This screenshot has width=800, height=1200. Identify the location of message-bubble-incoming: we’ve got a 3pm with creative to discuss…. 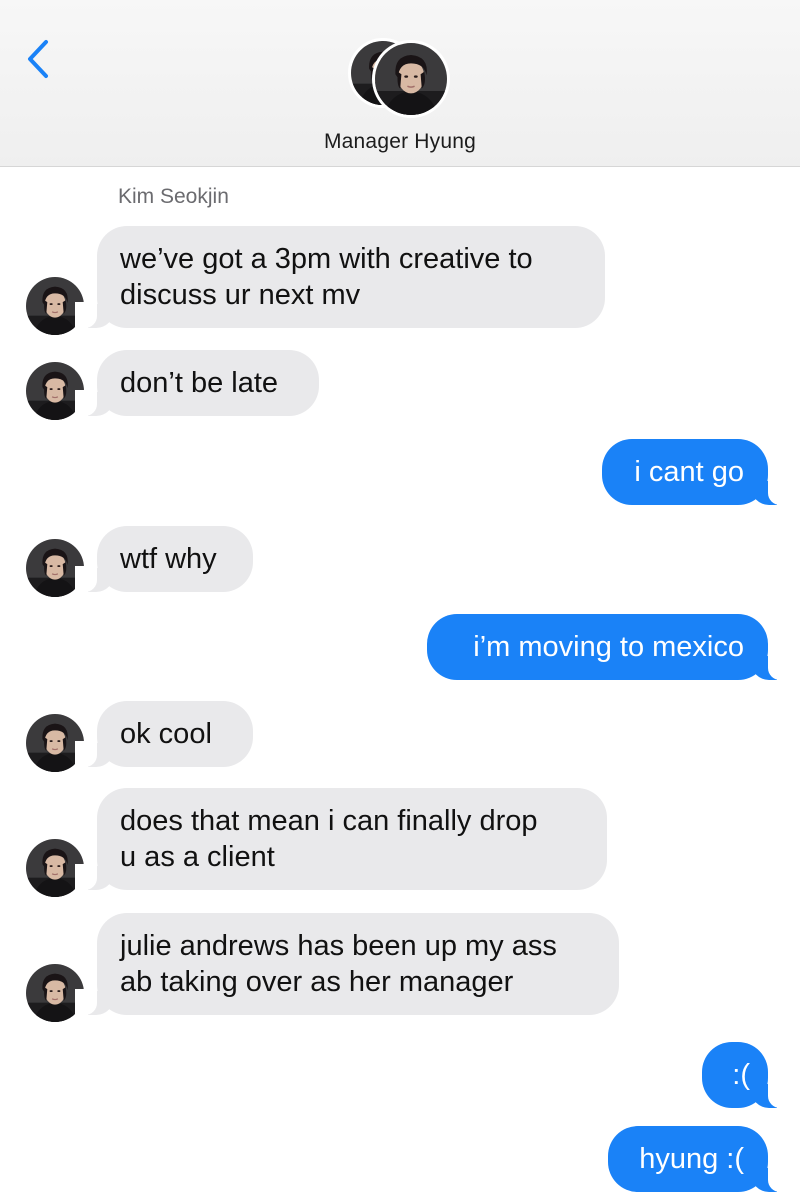
(340, 277).